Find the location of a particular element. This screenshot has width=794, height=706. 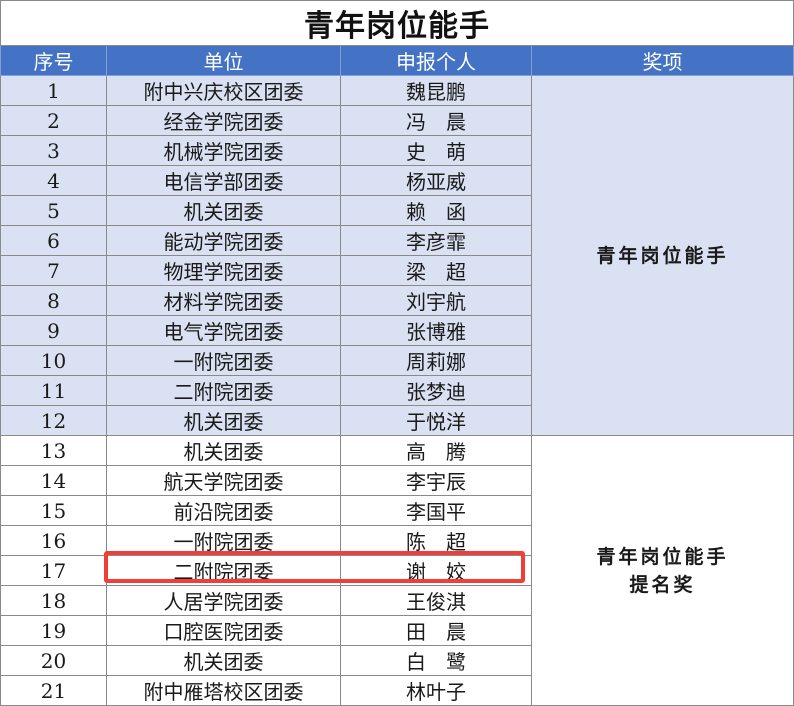

award-line-2: 提名奖 is located at coordinates (662, 584).